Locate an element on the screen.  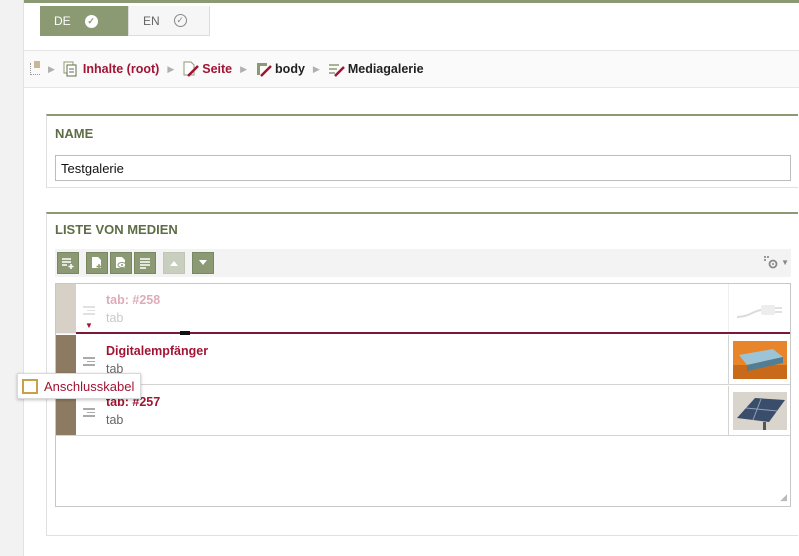
list-item-title: tab: #258 is located at coordinates (133, 300).